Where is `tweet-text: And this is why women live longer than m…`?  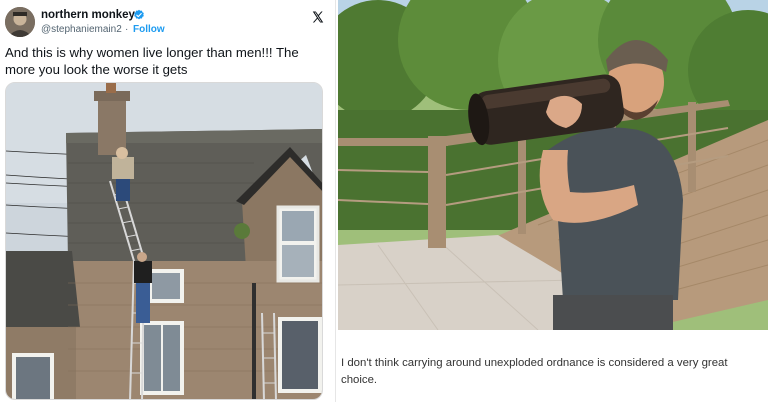
tweet-text: And this is why women live longer than m… is located at coordinates (152, 61).